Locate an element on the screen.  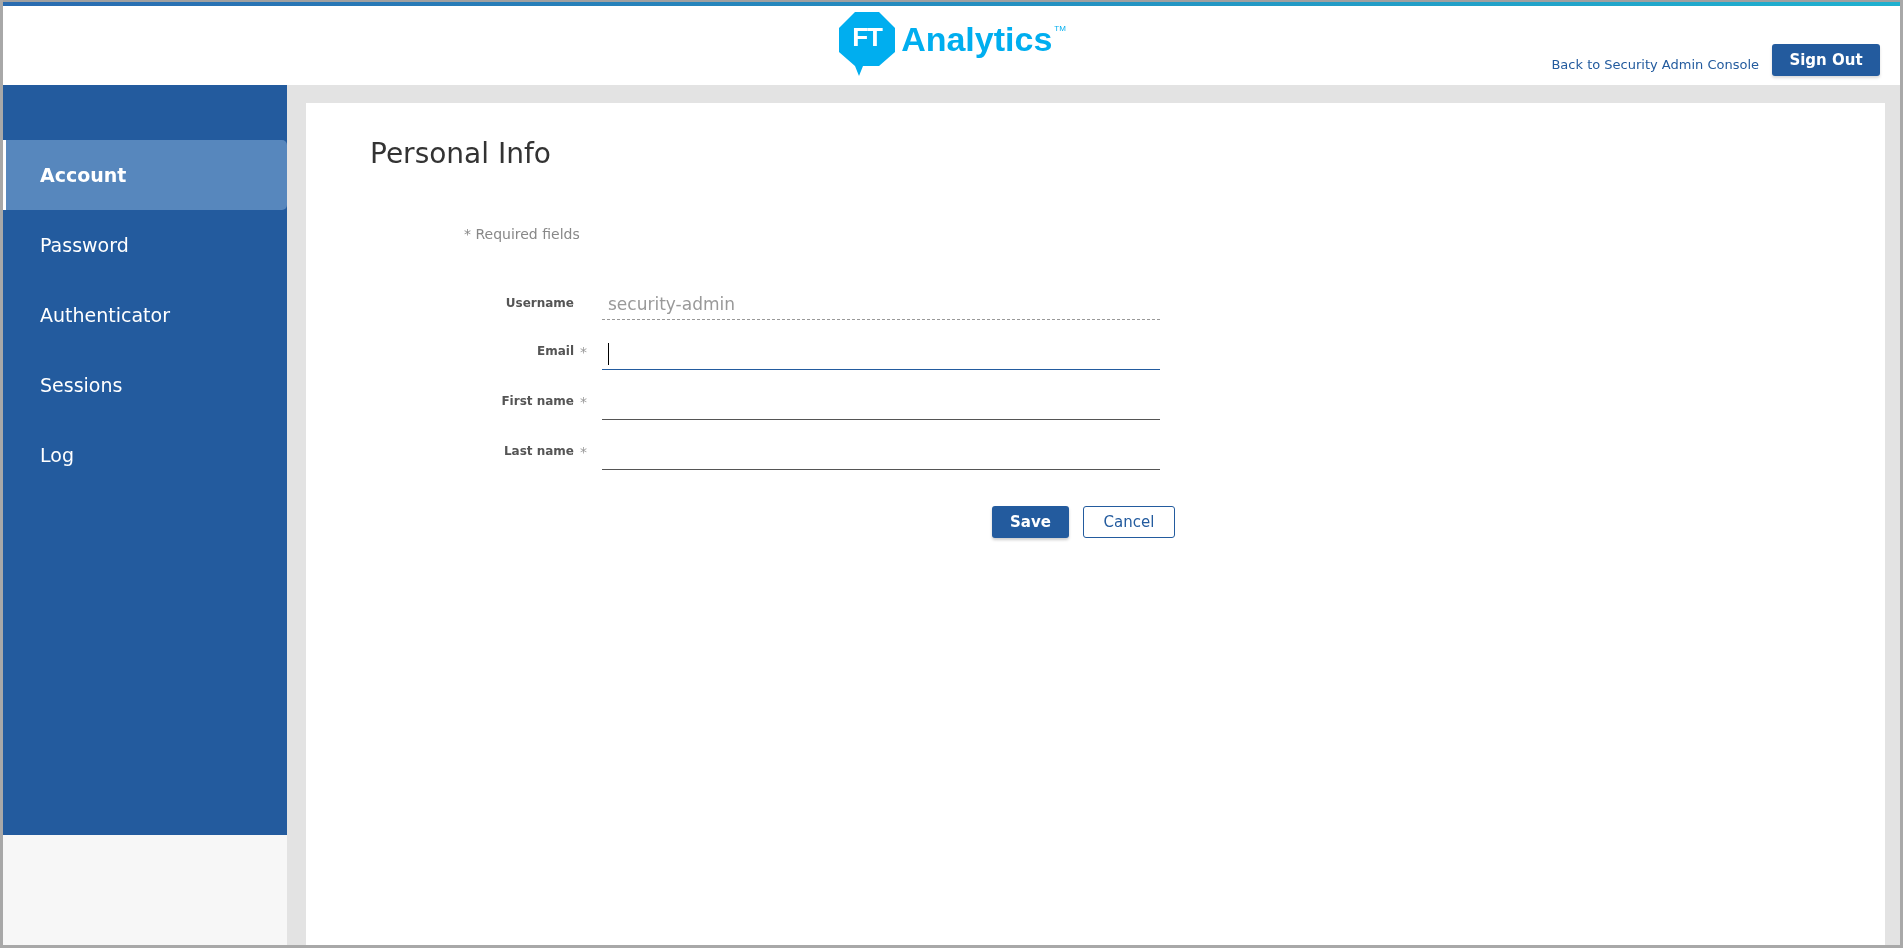
logo-badge-text: FT is located at coordinates (867, 37).